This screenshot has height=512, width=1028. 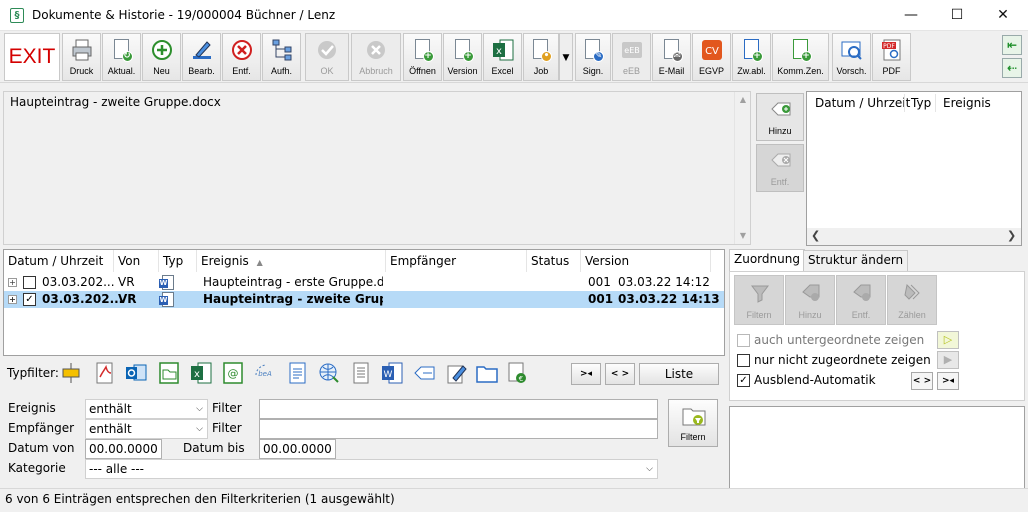 I want to click on history-list: Datum / Uhrzeit Typ Ereignis ❮ ❯, so click(x=914, y=168).